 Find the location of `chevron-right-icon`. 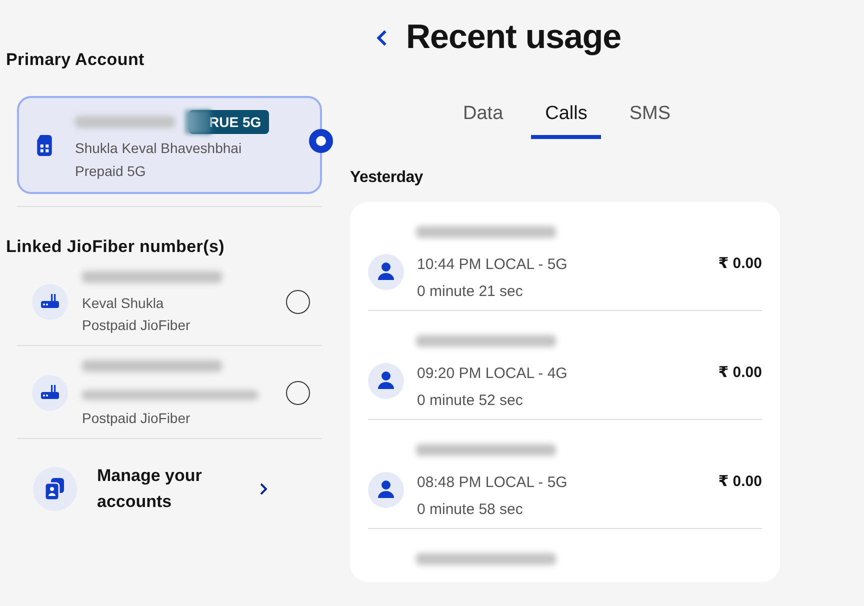

chevron-right-icon is located at coordinates (263, 489).